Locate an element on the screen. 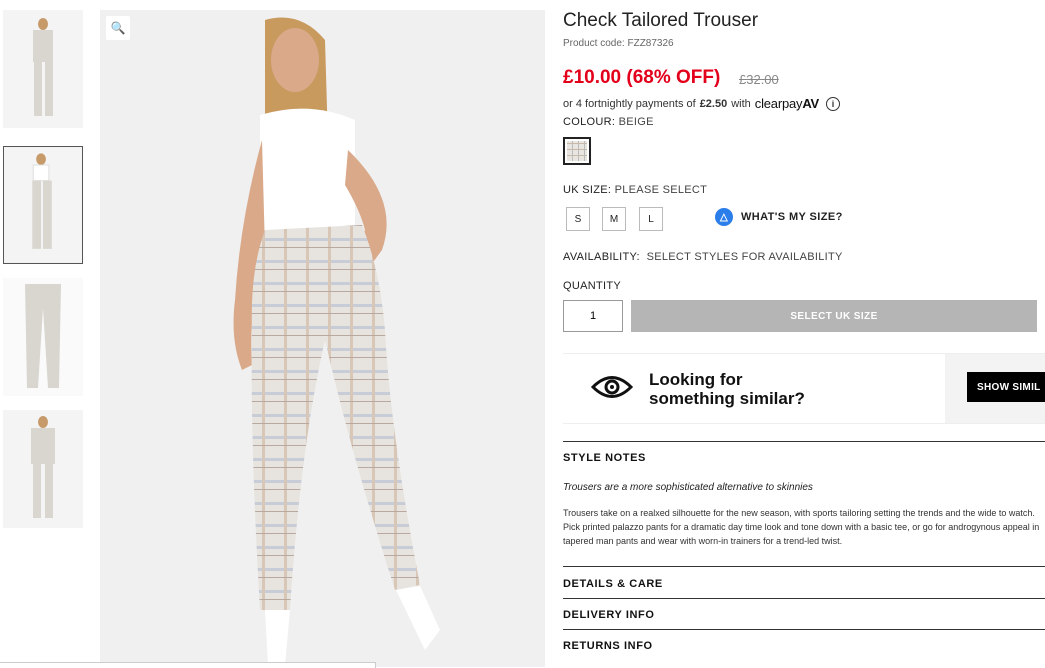 The height and width of the screenshot is (668, 1045). trousers-flat-image is located at coordinates (43, 337).